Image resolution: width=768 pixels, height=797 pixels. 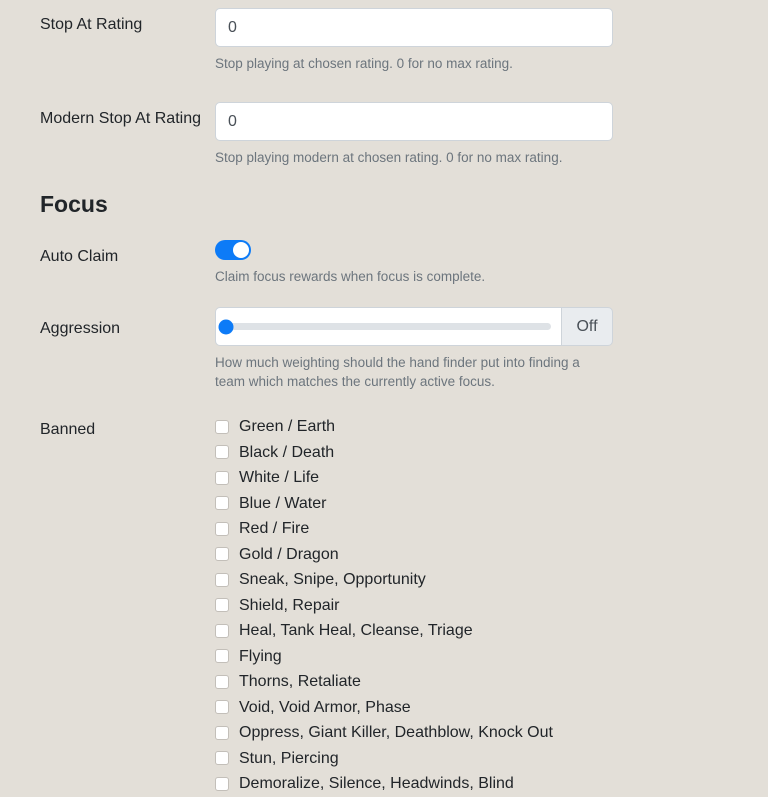 What do you see at coordinates (491, 427) in the screenshot?
I see `banned-checkbox-item: Green / Earth` at bounding box center [491, 427].